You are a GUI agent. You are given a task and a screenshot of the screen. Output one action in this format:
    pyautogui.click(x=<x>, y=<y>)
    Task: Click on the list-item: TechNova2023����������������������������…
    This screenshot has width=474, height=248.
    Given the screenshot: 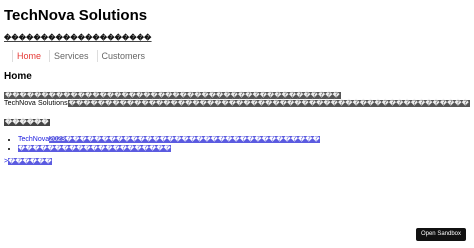 What is the action you would take?
    pyautogui.click(x=244, y=139)
    